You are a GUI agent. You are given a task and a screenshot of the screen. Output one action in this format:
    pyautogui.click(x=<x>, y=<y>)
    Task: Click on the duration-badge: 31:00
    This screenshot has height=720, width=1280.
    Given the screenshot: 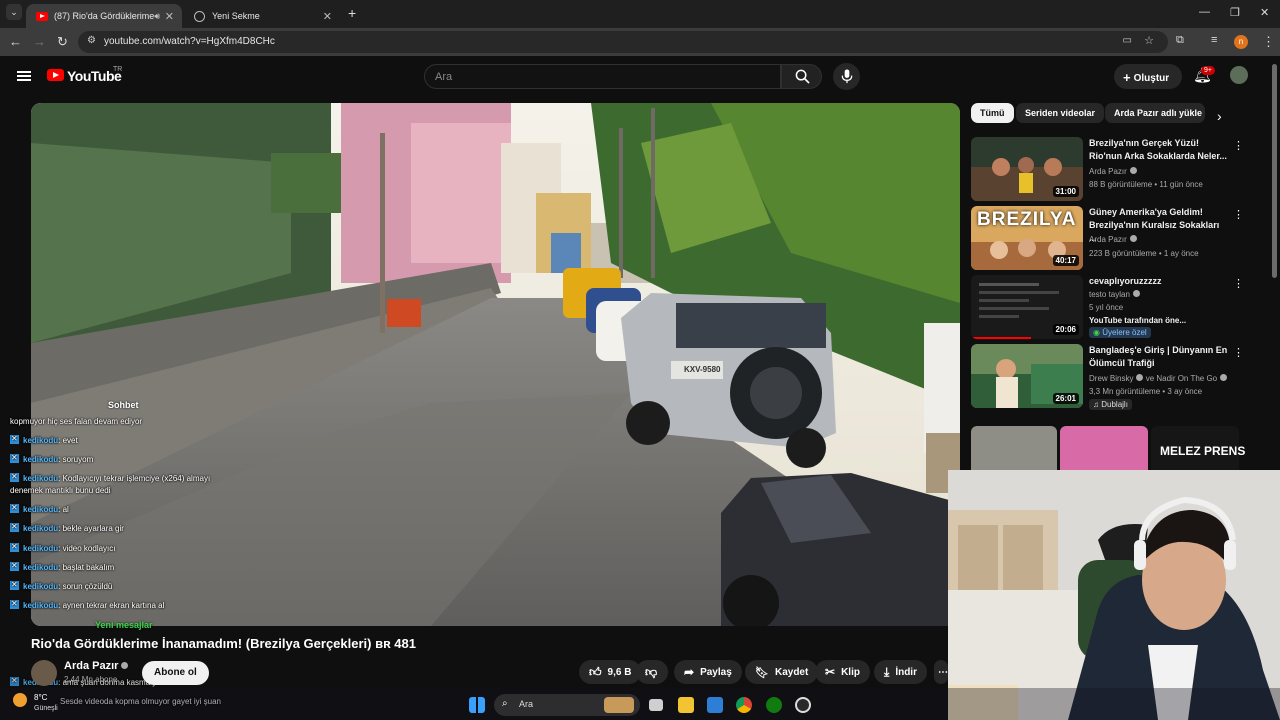 What is the action you would take?
    pyautogui.click(x=1065, y=191)
    